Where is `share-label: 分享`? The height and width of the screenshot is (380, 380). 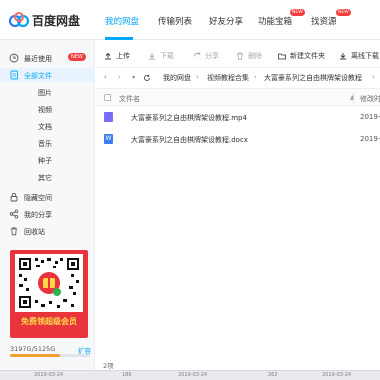
share-label: 分享 is located at coordinates (212, 56).